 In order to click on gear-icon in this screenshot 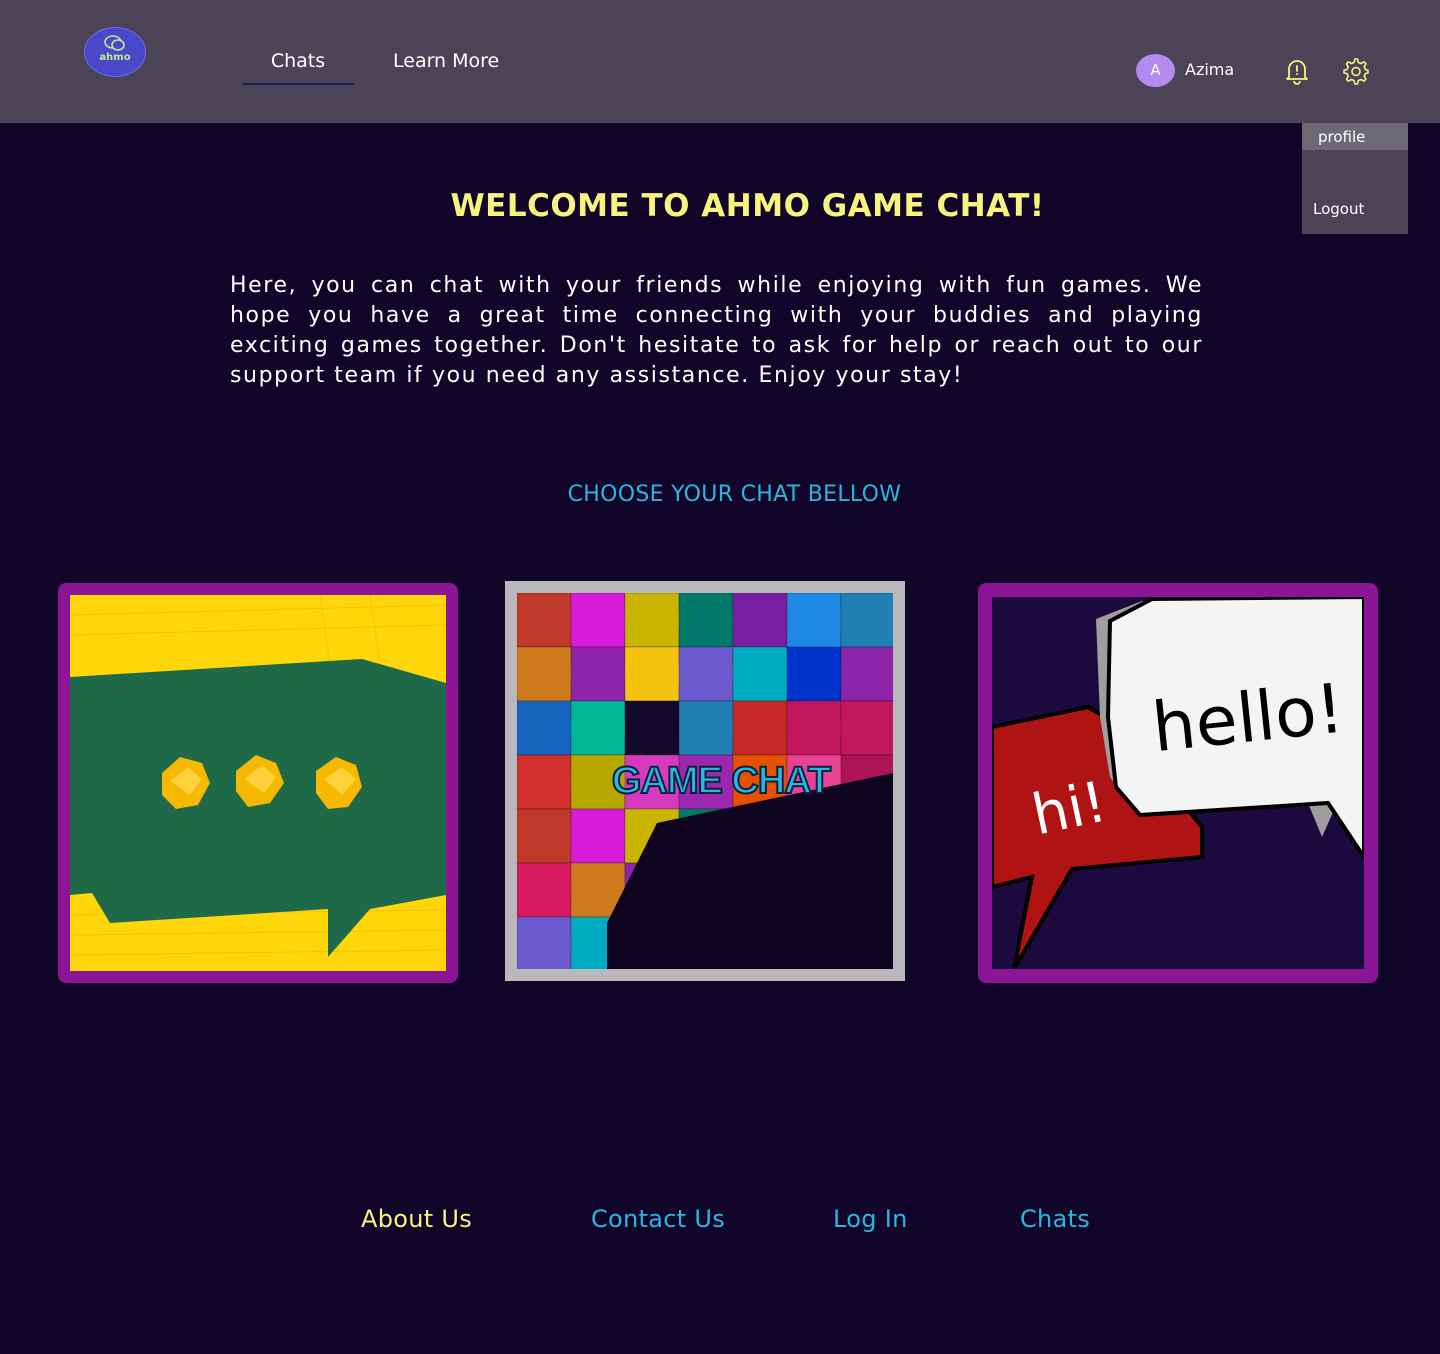, I will do `click(1355, 73)`.